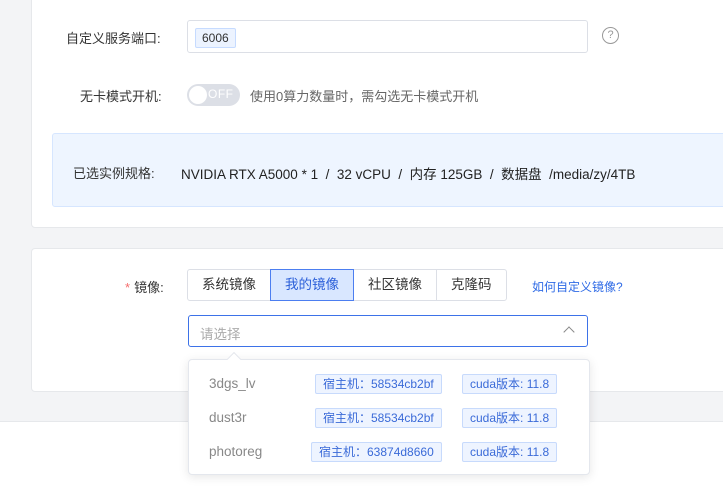 The width and height of the screenshot is (723, 487). I want to click on toggle-knob, so click(198, 95).